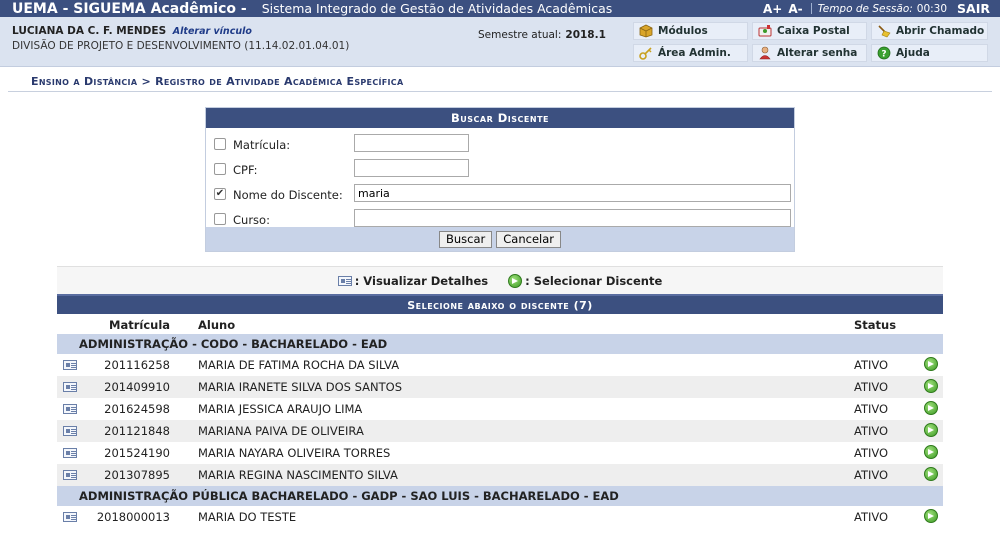  I want to click on help-label: Ajuda, so click(913, 53).